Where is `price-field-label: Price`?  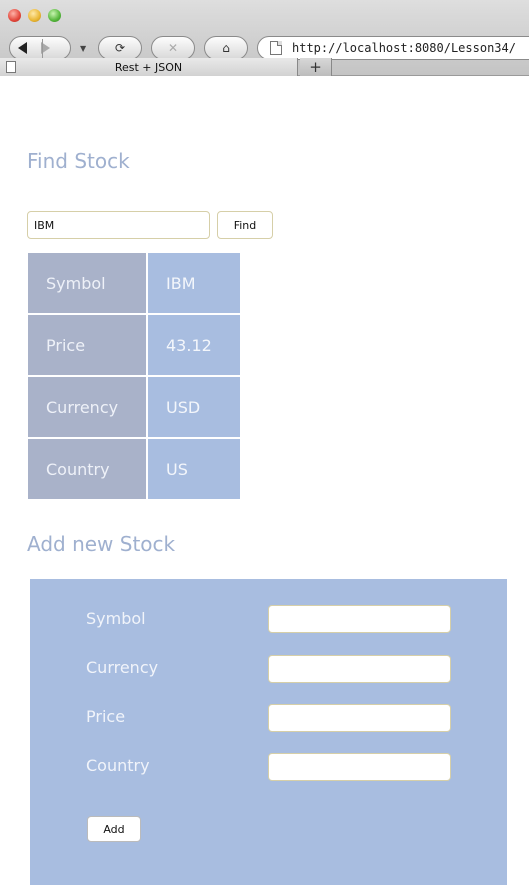 price-field-label: Price is located at coordinates (106, 716).